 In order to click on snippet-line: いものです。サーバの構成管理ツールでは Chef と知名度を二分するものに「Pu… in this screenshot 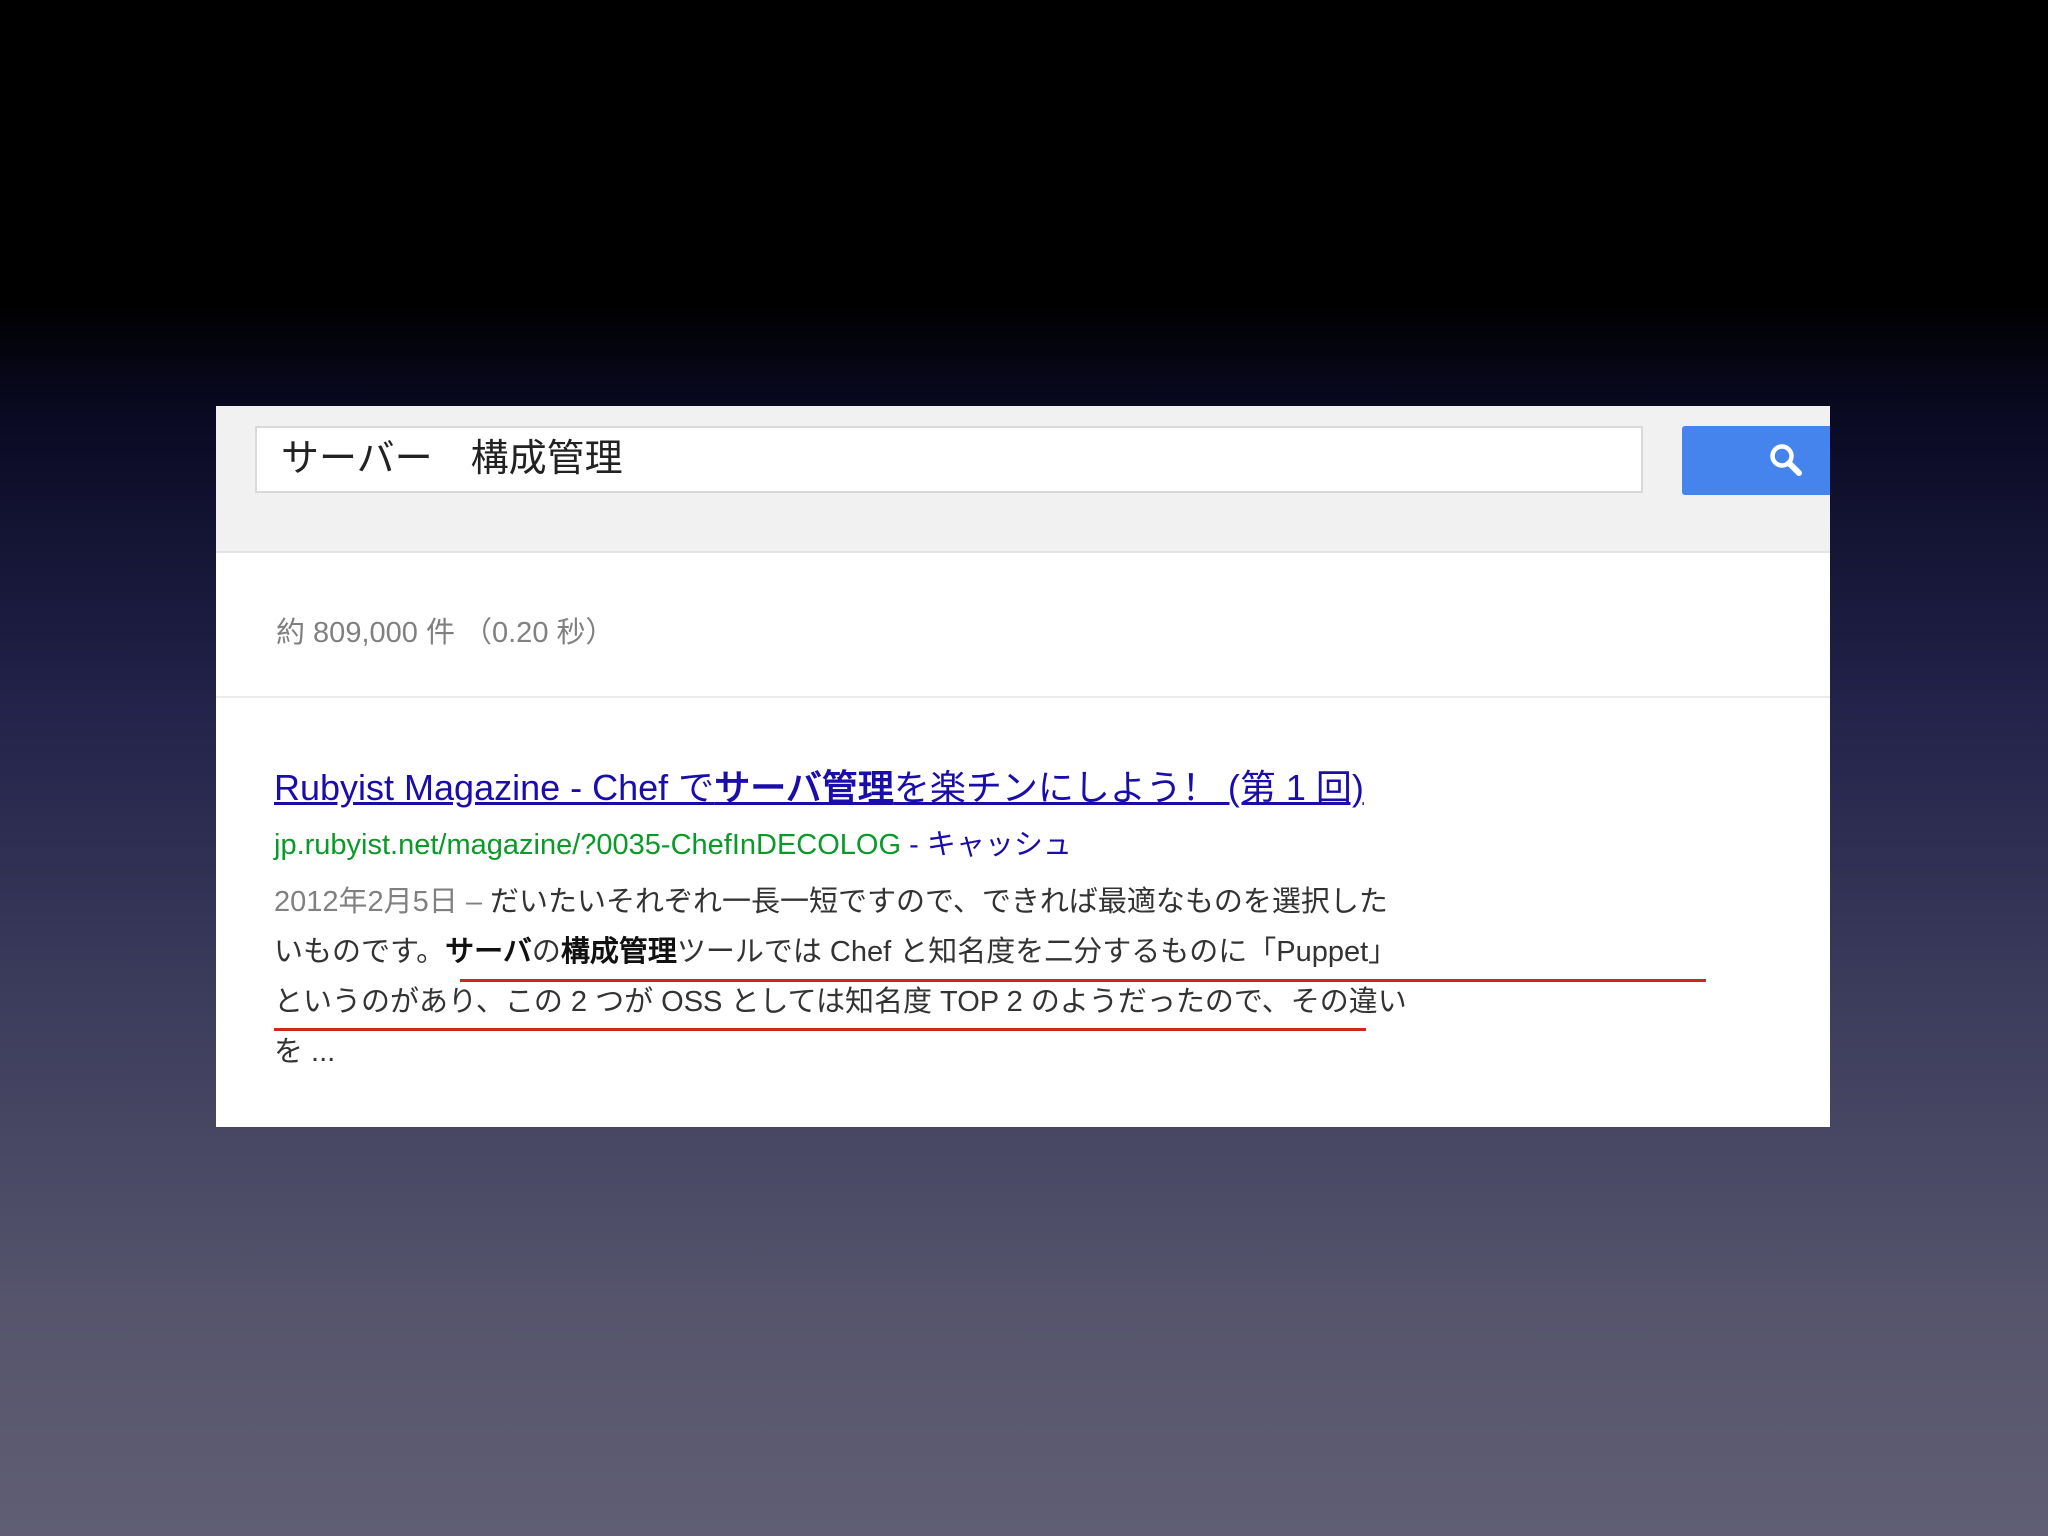, I will do `click(899, 952)`.